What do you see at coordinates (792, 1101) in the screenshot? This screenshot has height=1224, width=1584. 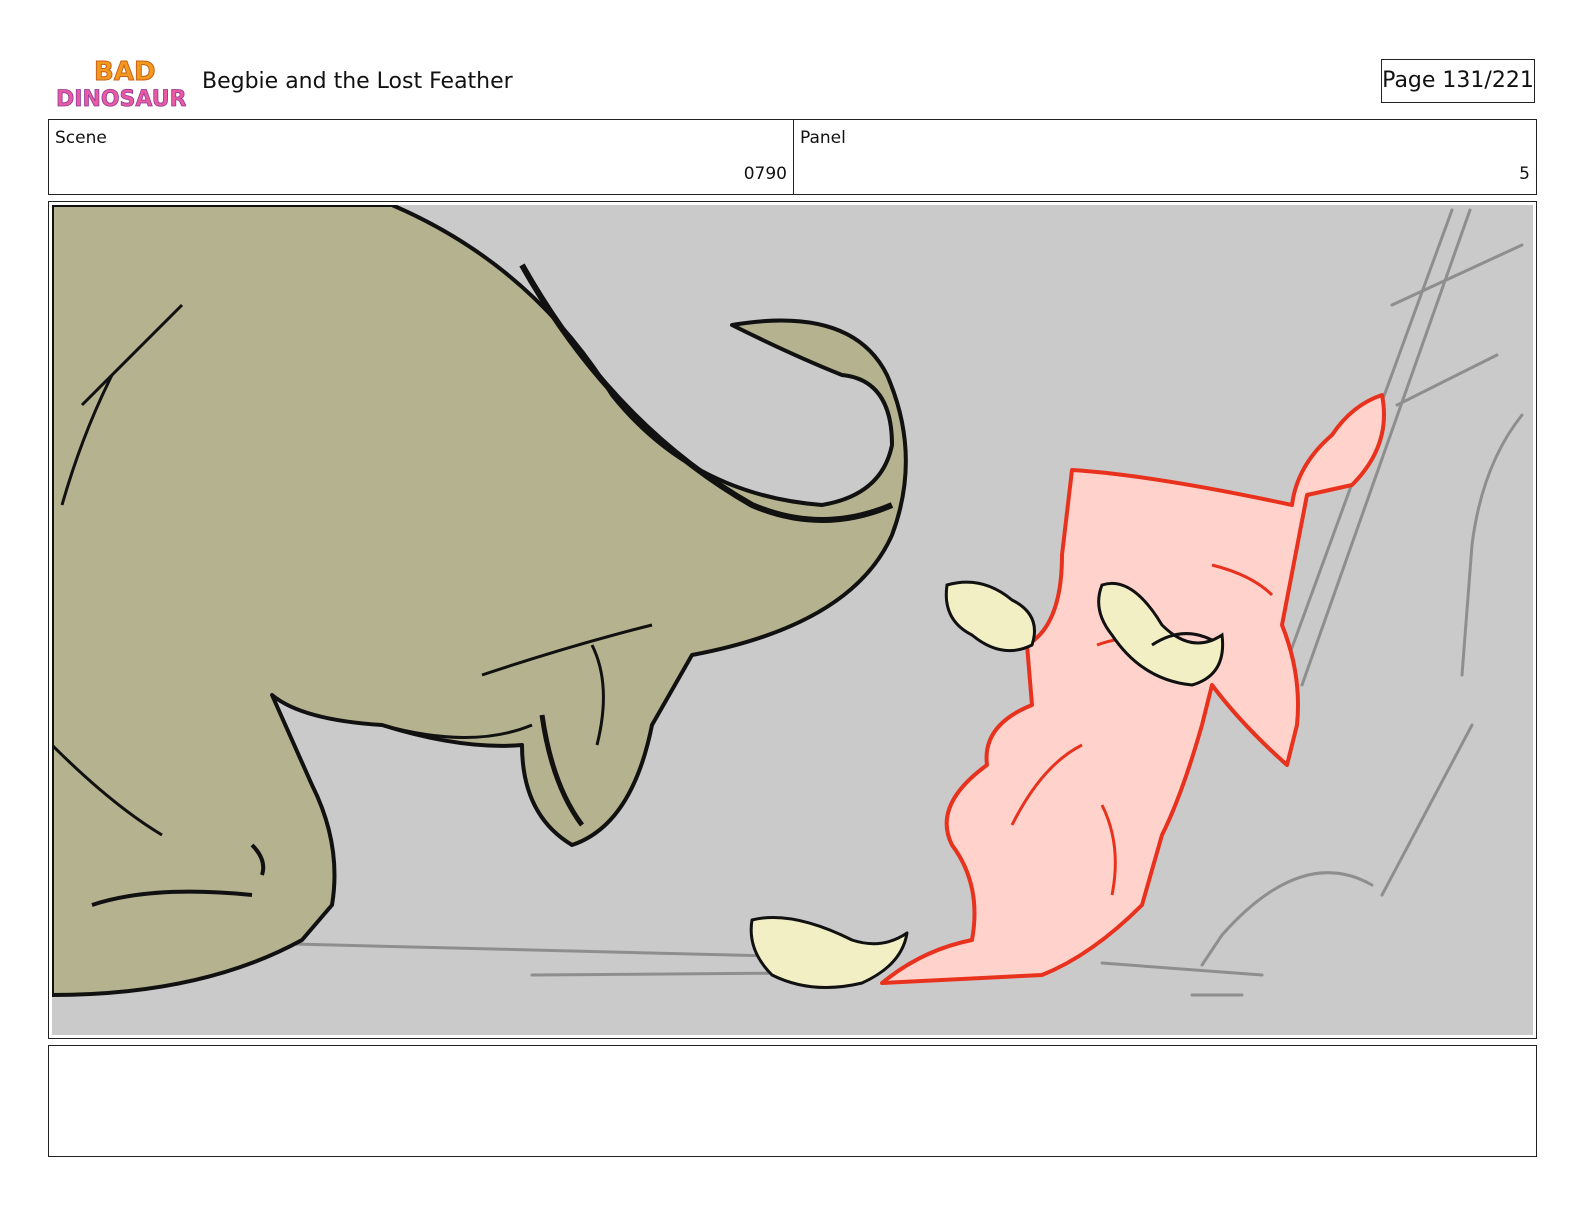 I see `notes-box` at bounding box center [792, 1101].